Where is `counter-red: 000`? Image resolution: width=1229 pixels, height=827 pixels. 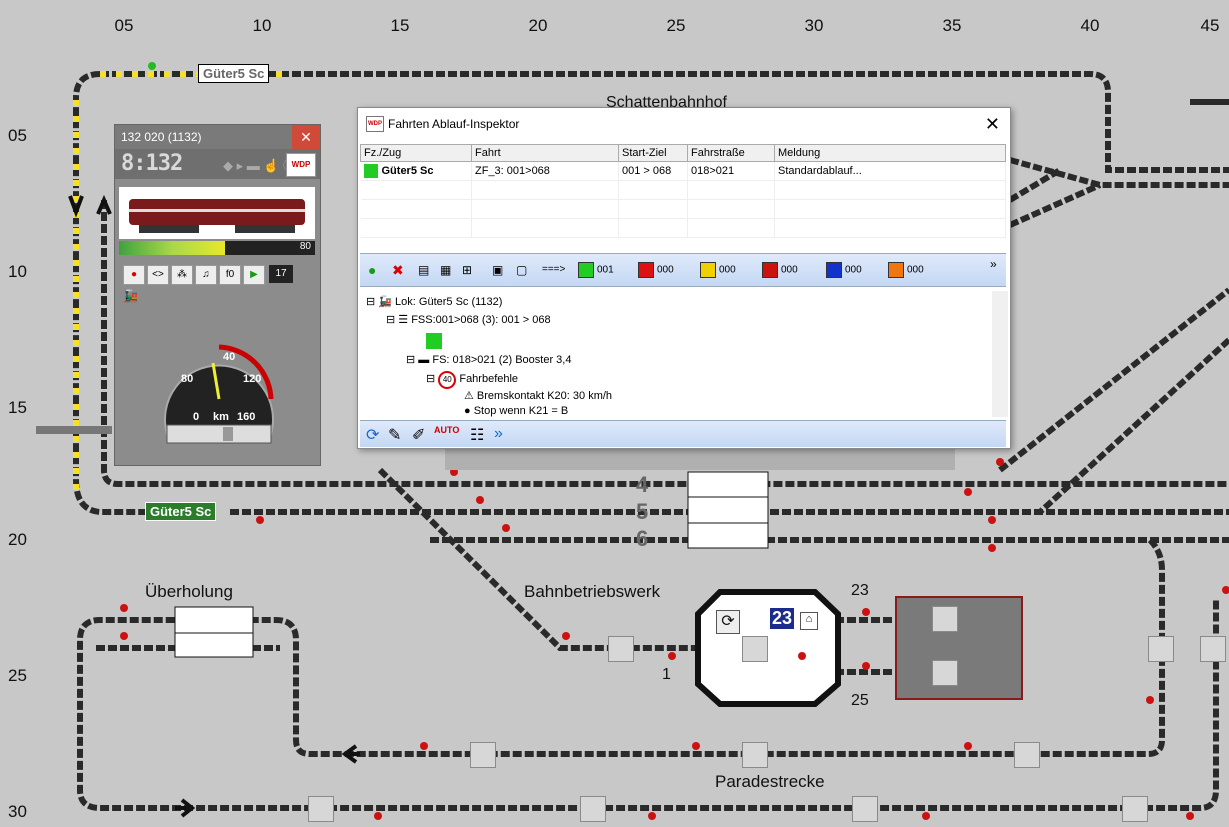
counter-red: 000 is located at coordinates (656, 270).